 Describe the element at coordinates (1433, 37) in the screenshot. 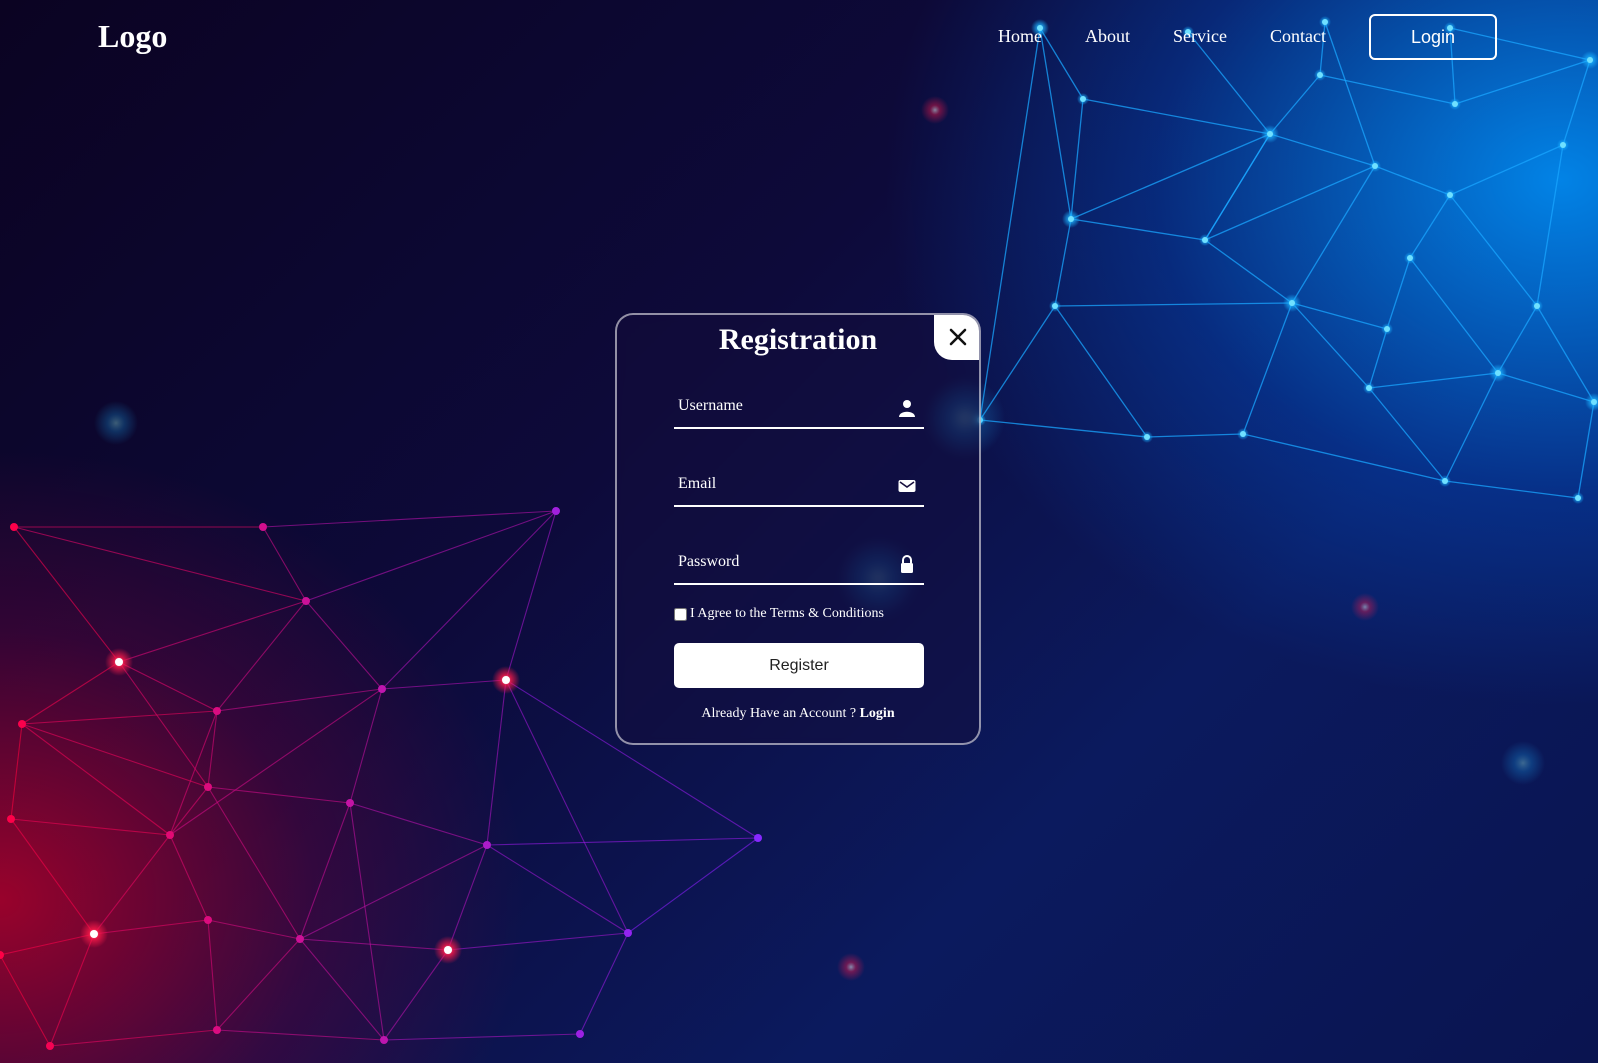

I see `header-login-button: Login` at that location.